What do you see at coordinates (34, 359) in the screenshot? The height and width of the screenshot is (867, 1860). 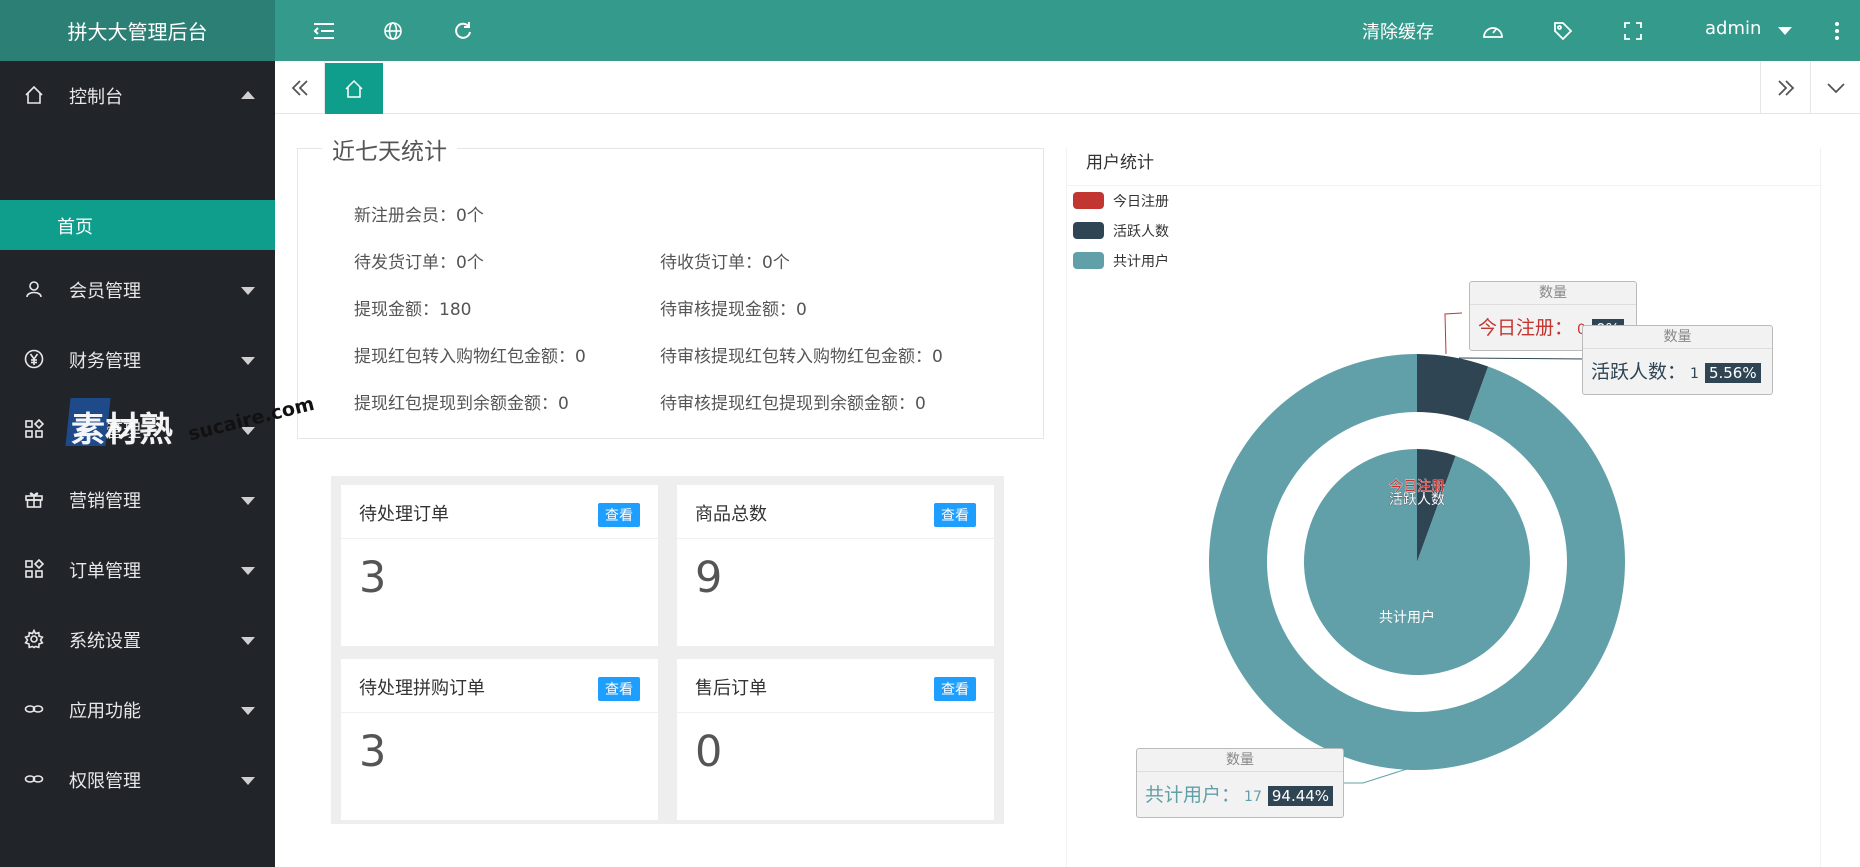 I see `yen-icon` at bounding box center [34, 359].